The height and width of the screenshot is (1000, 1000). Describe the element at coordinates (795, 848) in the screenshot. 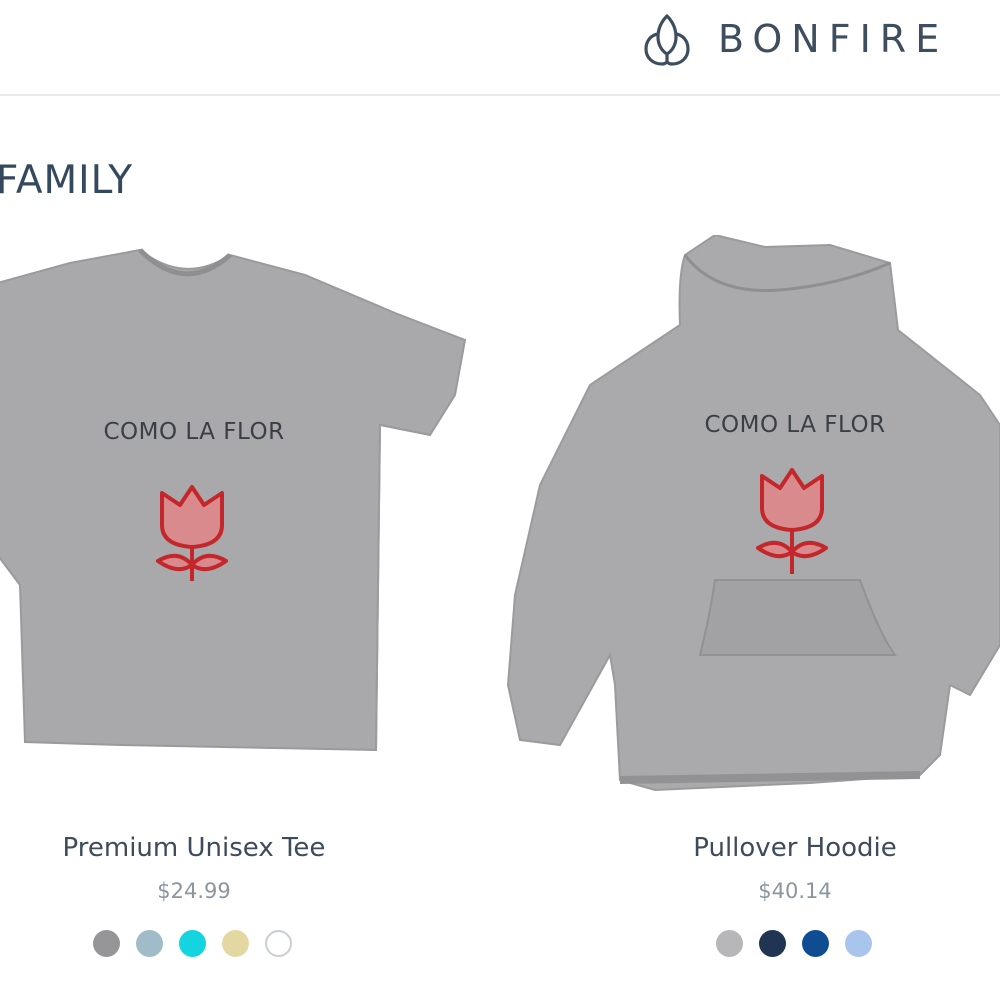

I see `hoodie-product-name: Pullover Hoodie` at that location.